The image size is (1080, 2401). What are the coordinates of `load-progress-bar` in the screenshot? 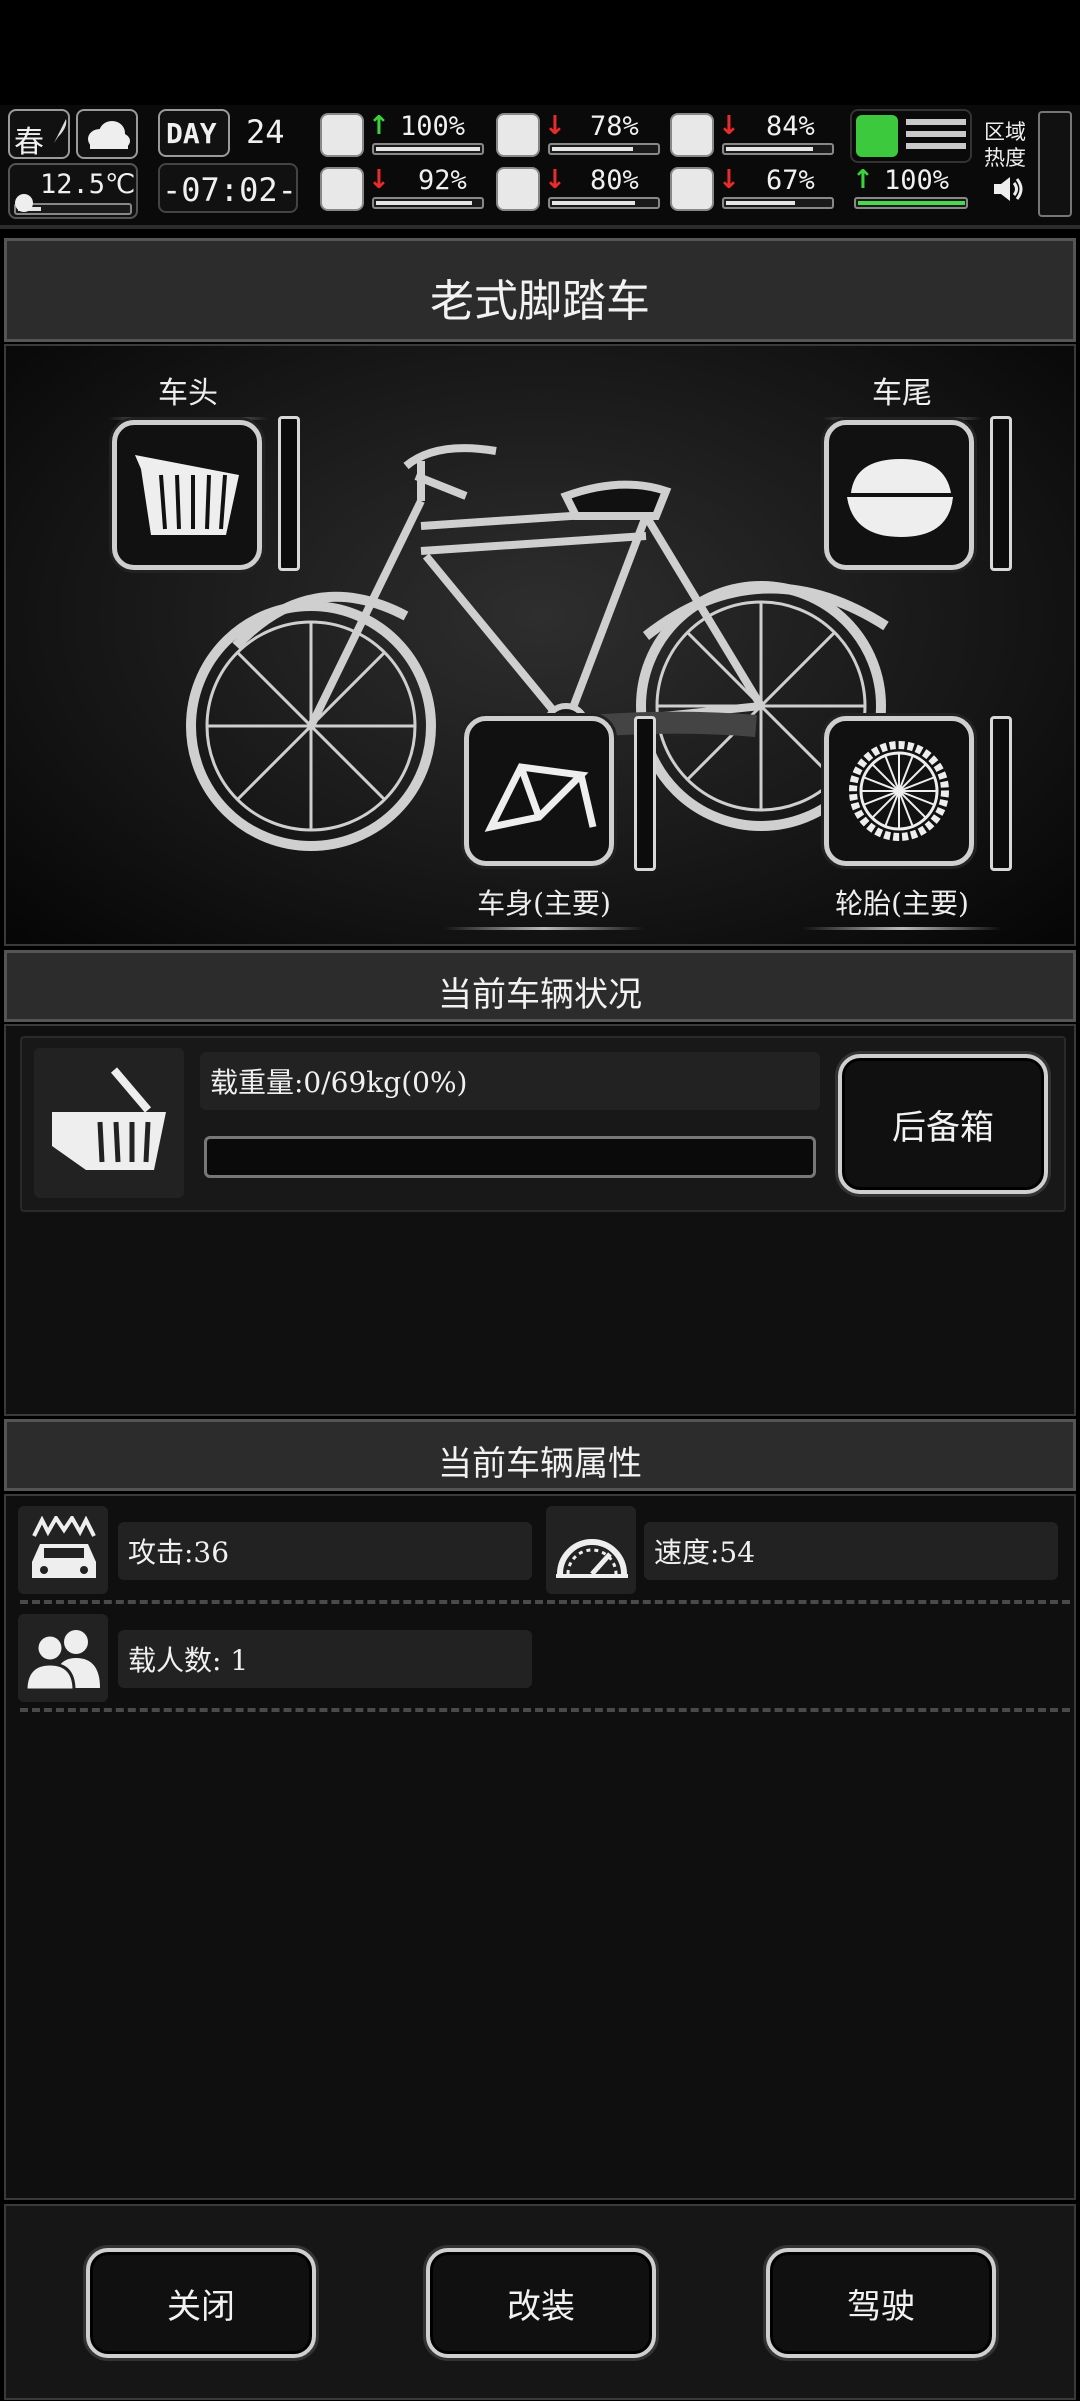 It's located at (510, 1157).